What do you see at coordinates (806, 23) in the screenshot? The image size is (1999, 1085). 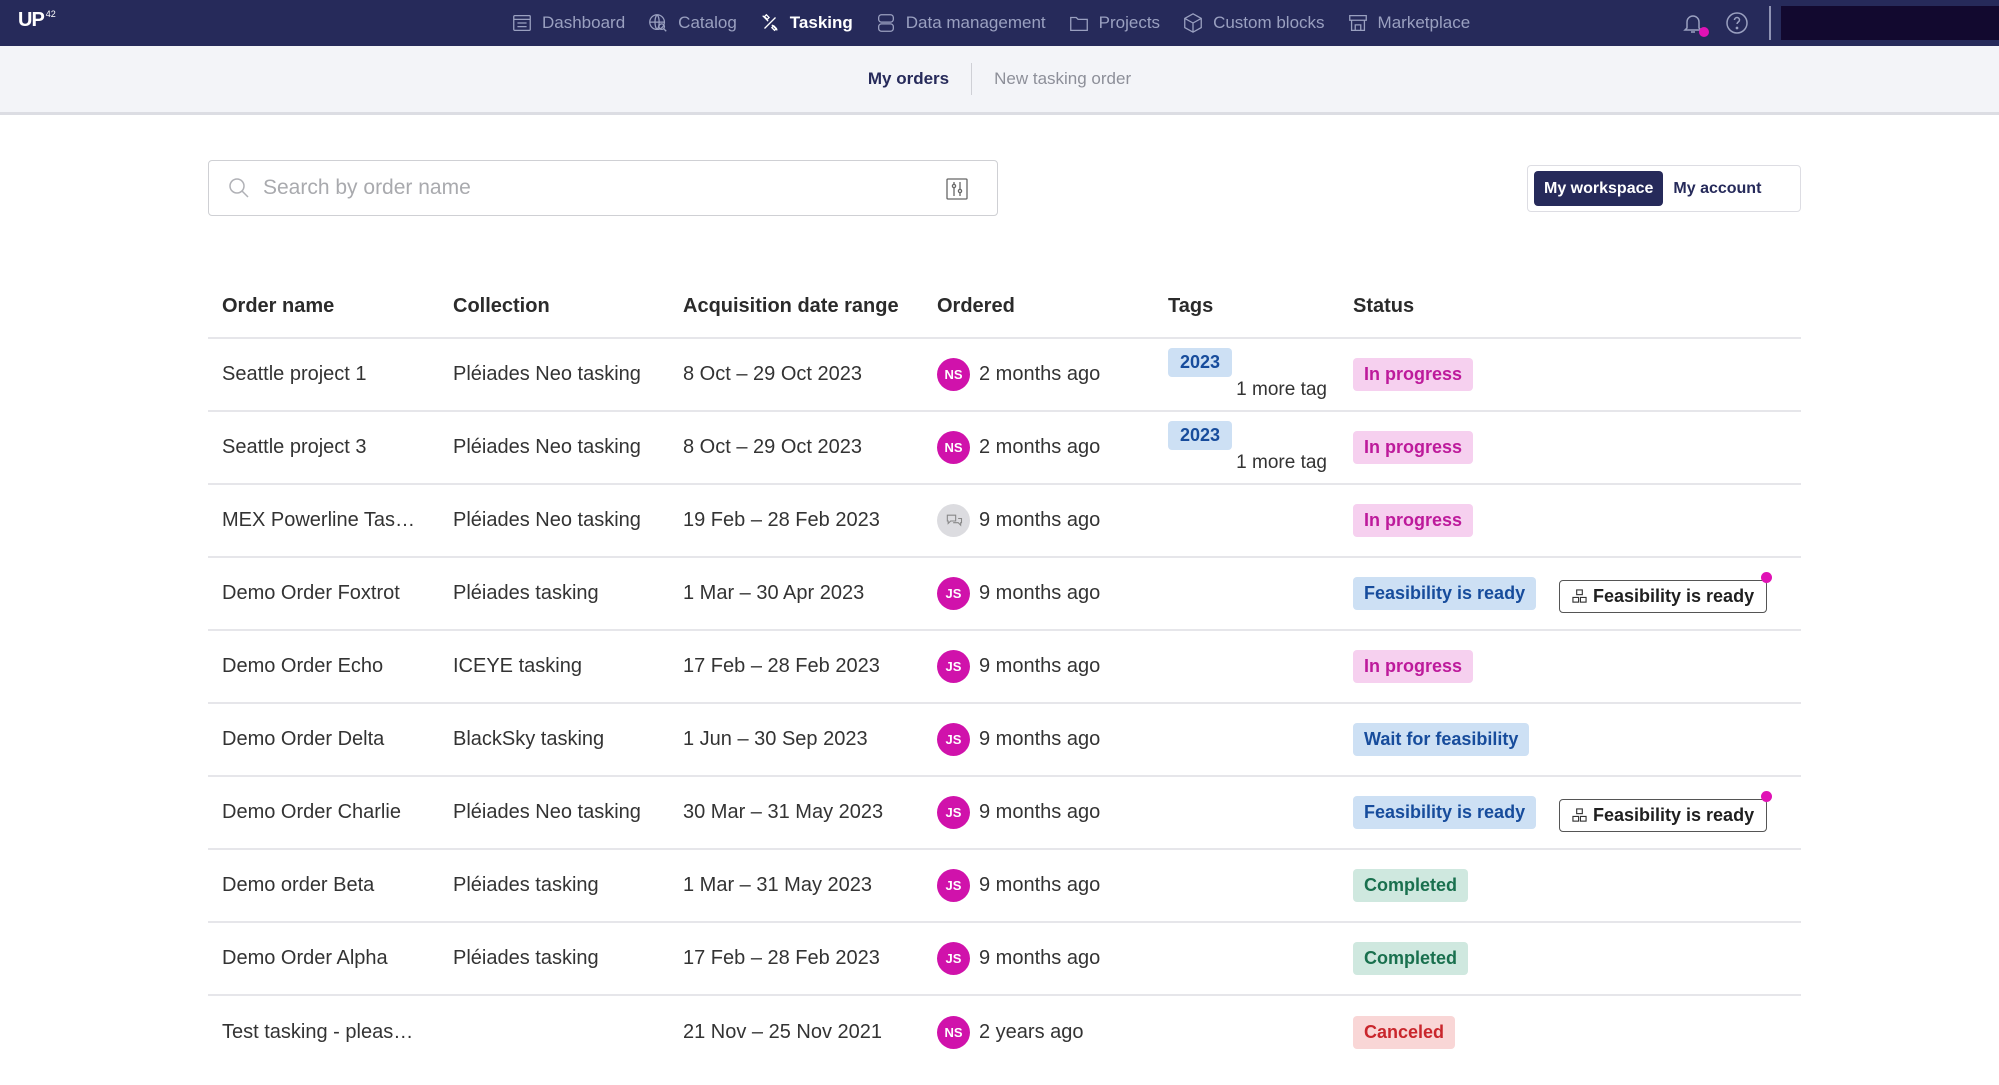 I see `nav-item-tasking: Tasking` at bounding box center [806, 23].